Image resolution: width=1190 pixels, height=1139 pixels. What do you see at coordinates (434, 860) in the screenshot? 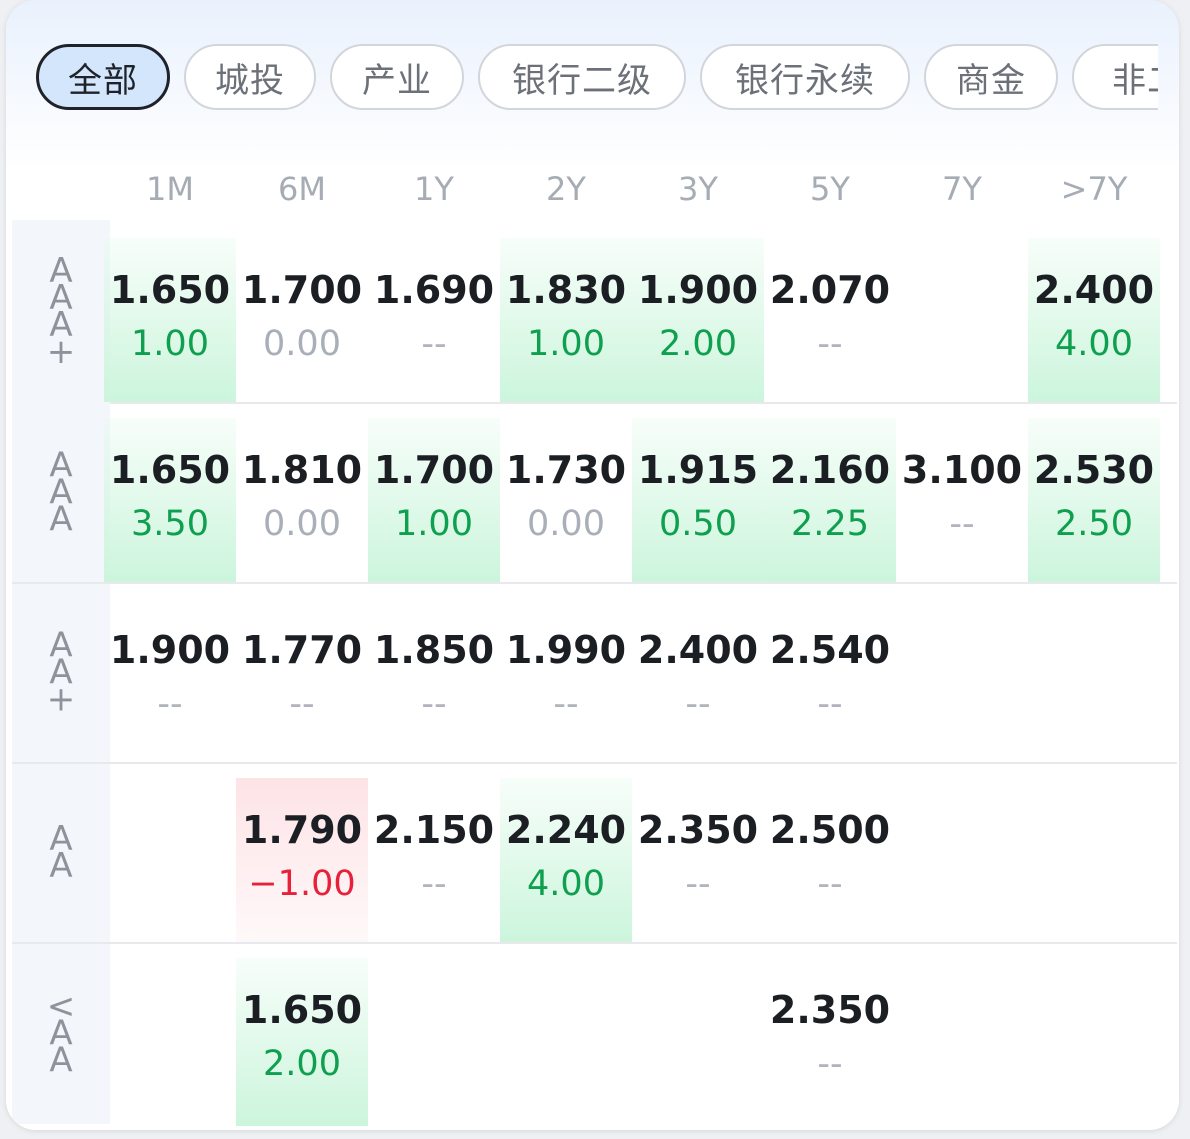
I see `yield-cell: 2.150 --` at bounding box center [434, 860].